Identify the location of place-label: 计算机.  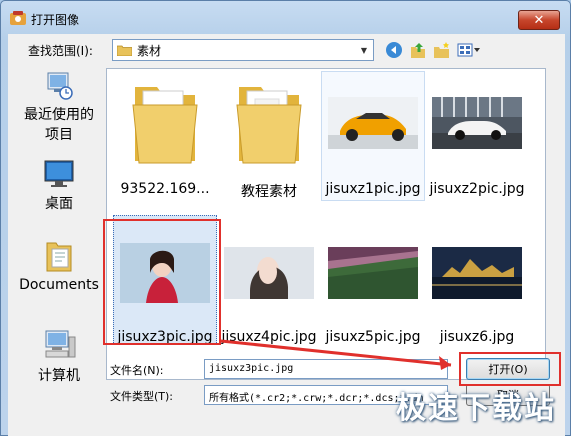
(59, 376).